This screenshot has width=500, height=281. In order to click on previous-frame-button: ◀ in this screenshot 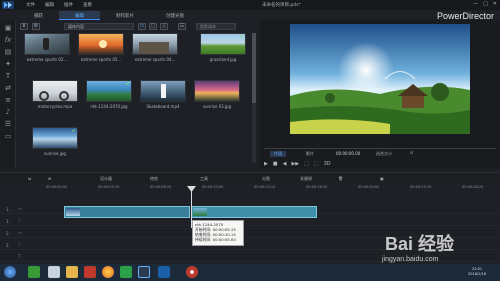, I will do `click(285, 164)`.